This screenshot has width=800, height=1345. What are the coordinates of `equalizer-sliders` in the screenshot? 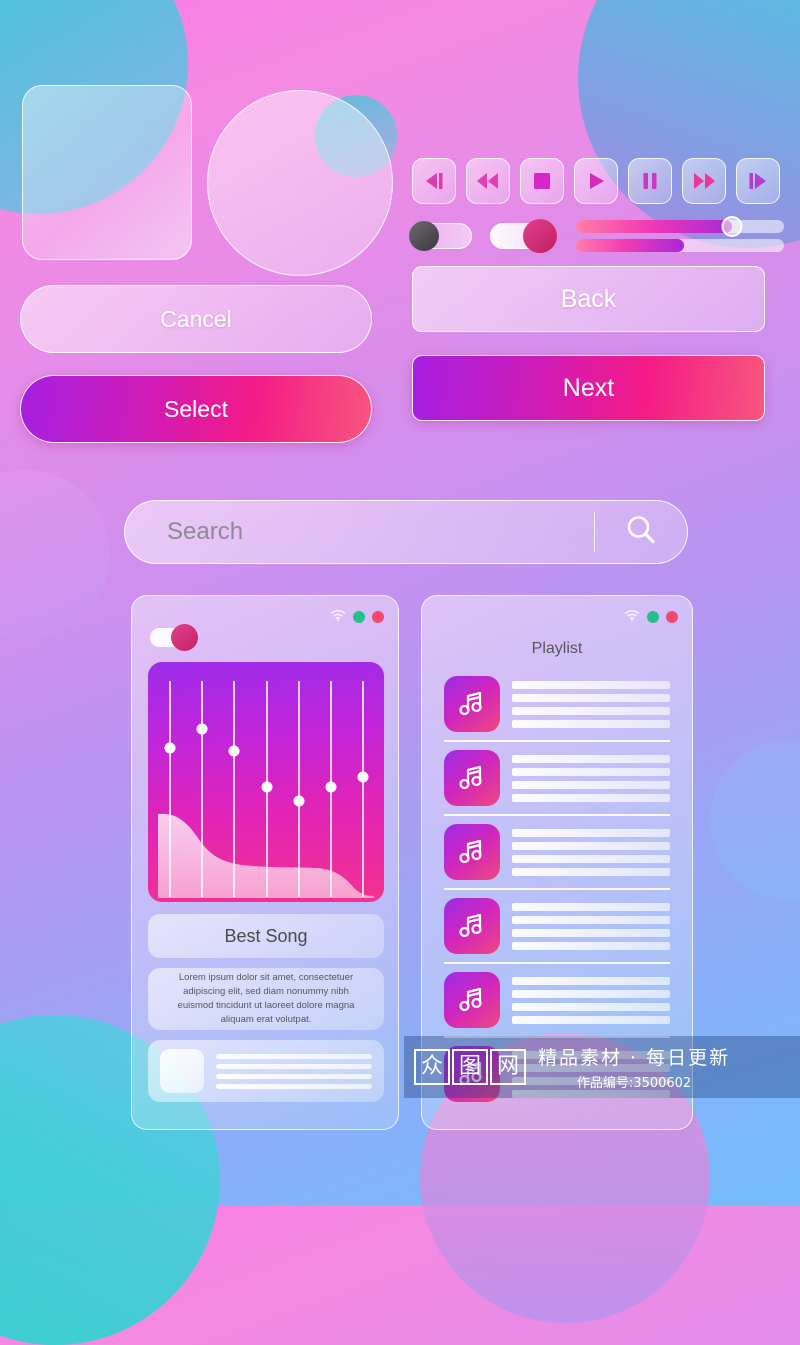 It's located at (266, 782).